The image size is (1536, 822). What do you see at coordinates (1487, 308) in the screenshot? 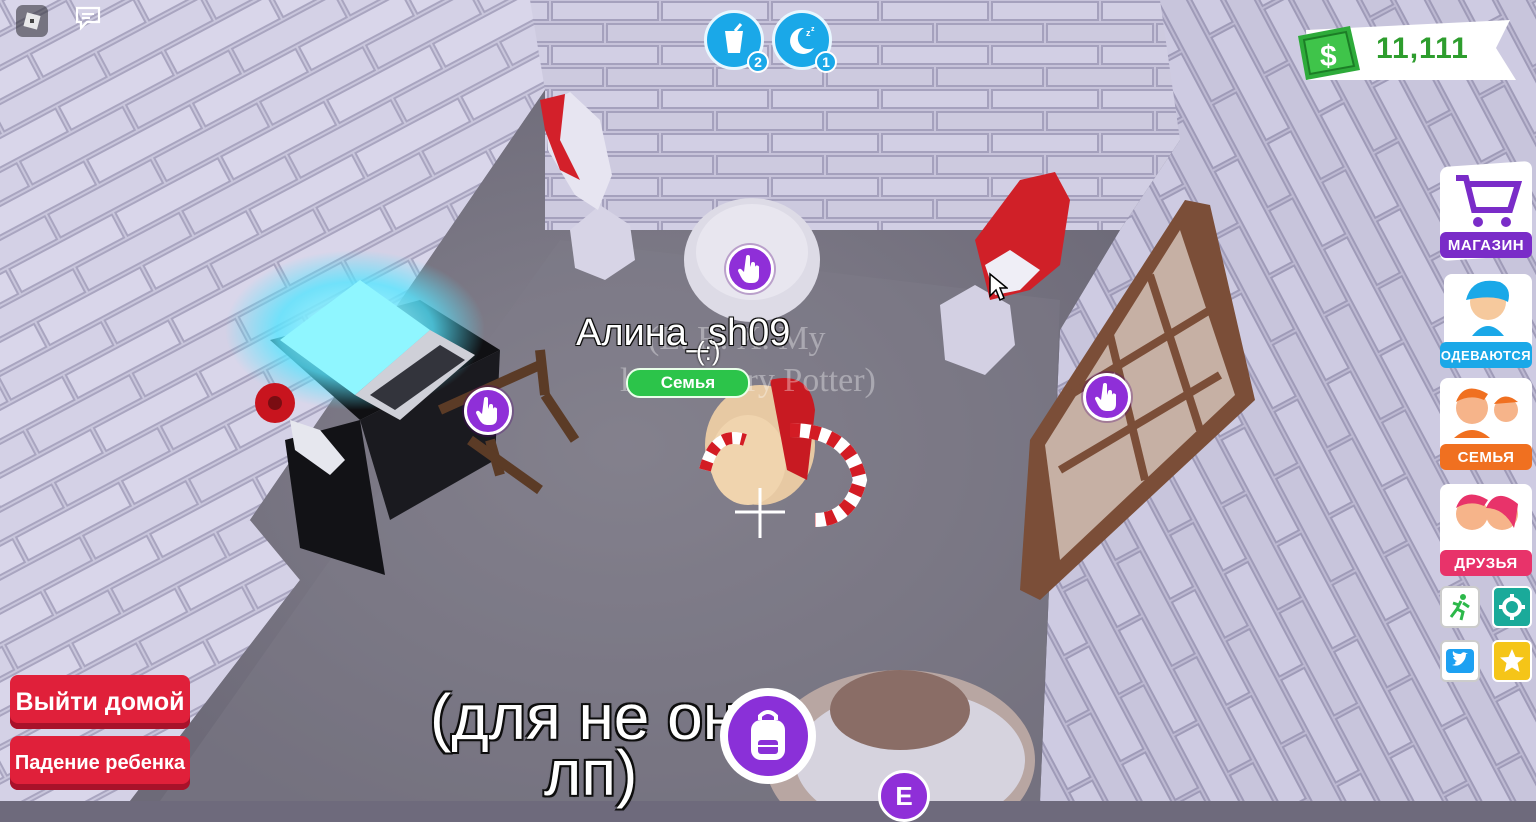
I see `avatar-dress-icon` at bounding box center [1487, 308].